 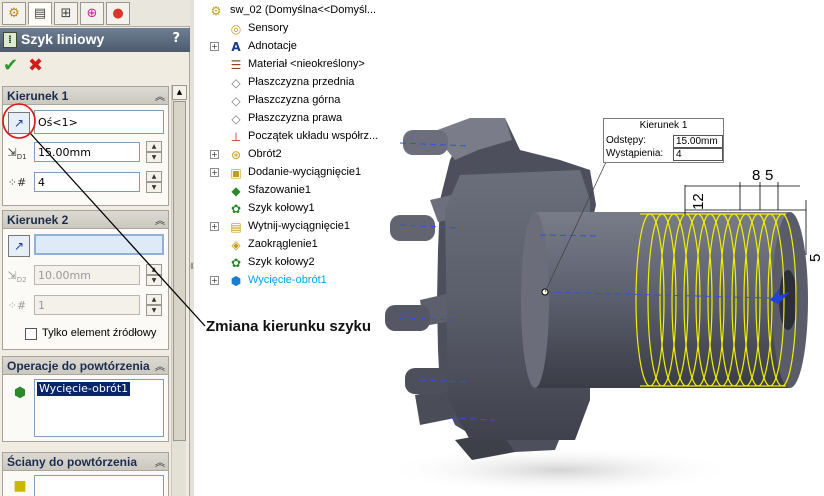 What do you see at coordinates (190, 47) in the screenshot?
I see `tree-item-adnotacje: + A Adnotacje` at bounding box center [190, 47].